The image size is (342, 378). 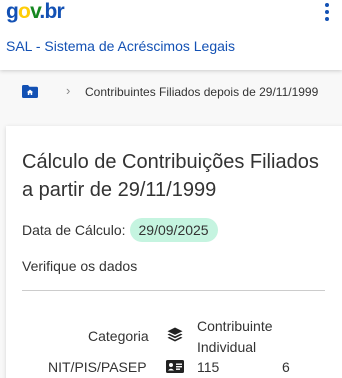 What do you see at coordinates (173, 290) in the screenshot?
I see `divider` at bounding box center [173, 290].